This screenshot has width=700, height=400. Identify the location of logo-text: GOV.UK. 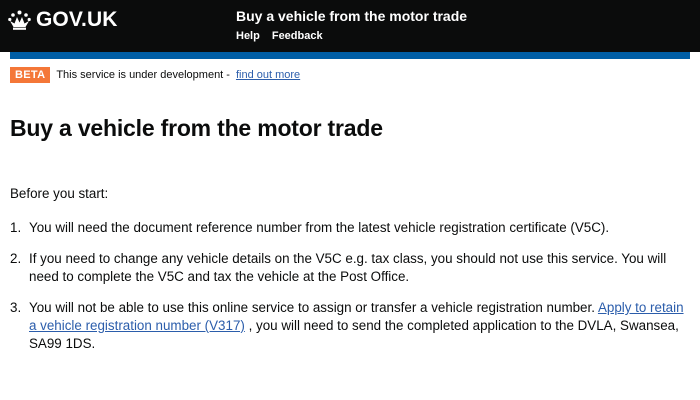
(77, 19).